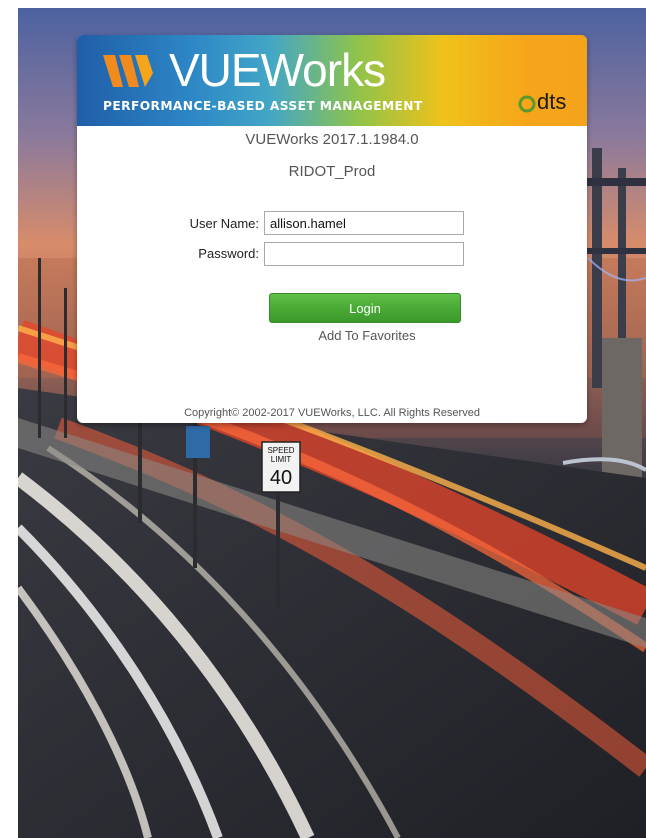  Describe the element at coordinates (527, 104) in the screenshot. I see `dts-logo-icon` at that location.